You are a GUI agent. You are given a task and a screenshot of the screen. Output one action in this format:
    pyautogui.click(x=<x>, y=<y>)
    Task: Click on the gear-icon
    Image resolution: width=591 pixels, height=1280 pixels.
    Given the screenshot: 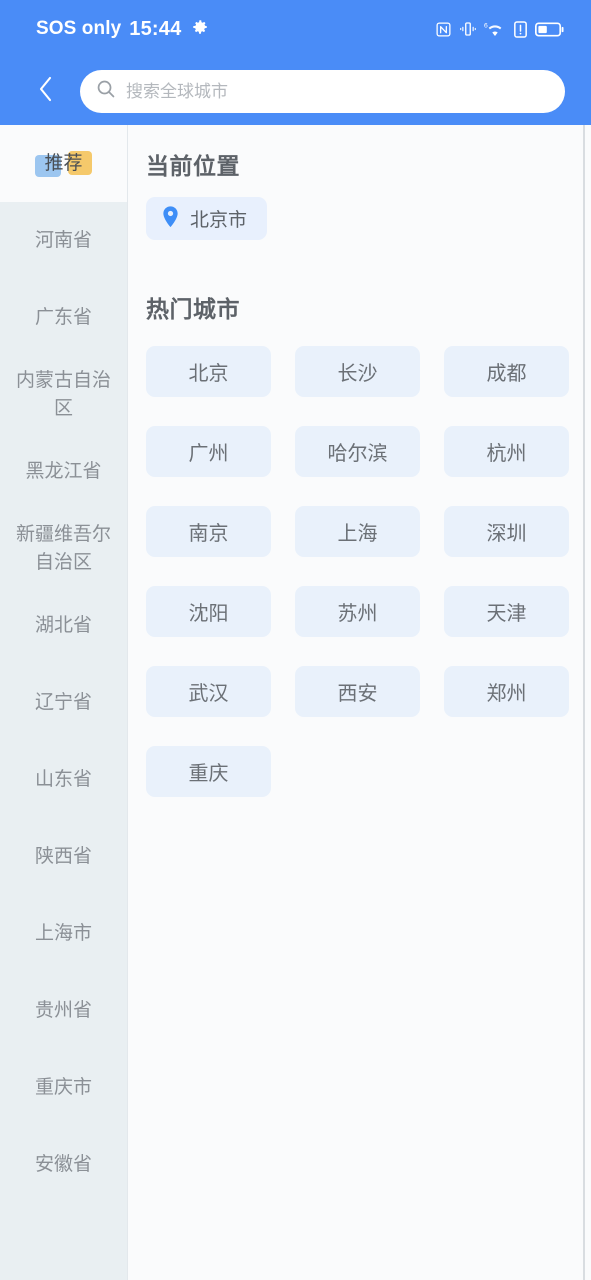 What is the action you would take?
    pyautogui.click(x=200, y=29)
    